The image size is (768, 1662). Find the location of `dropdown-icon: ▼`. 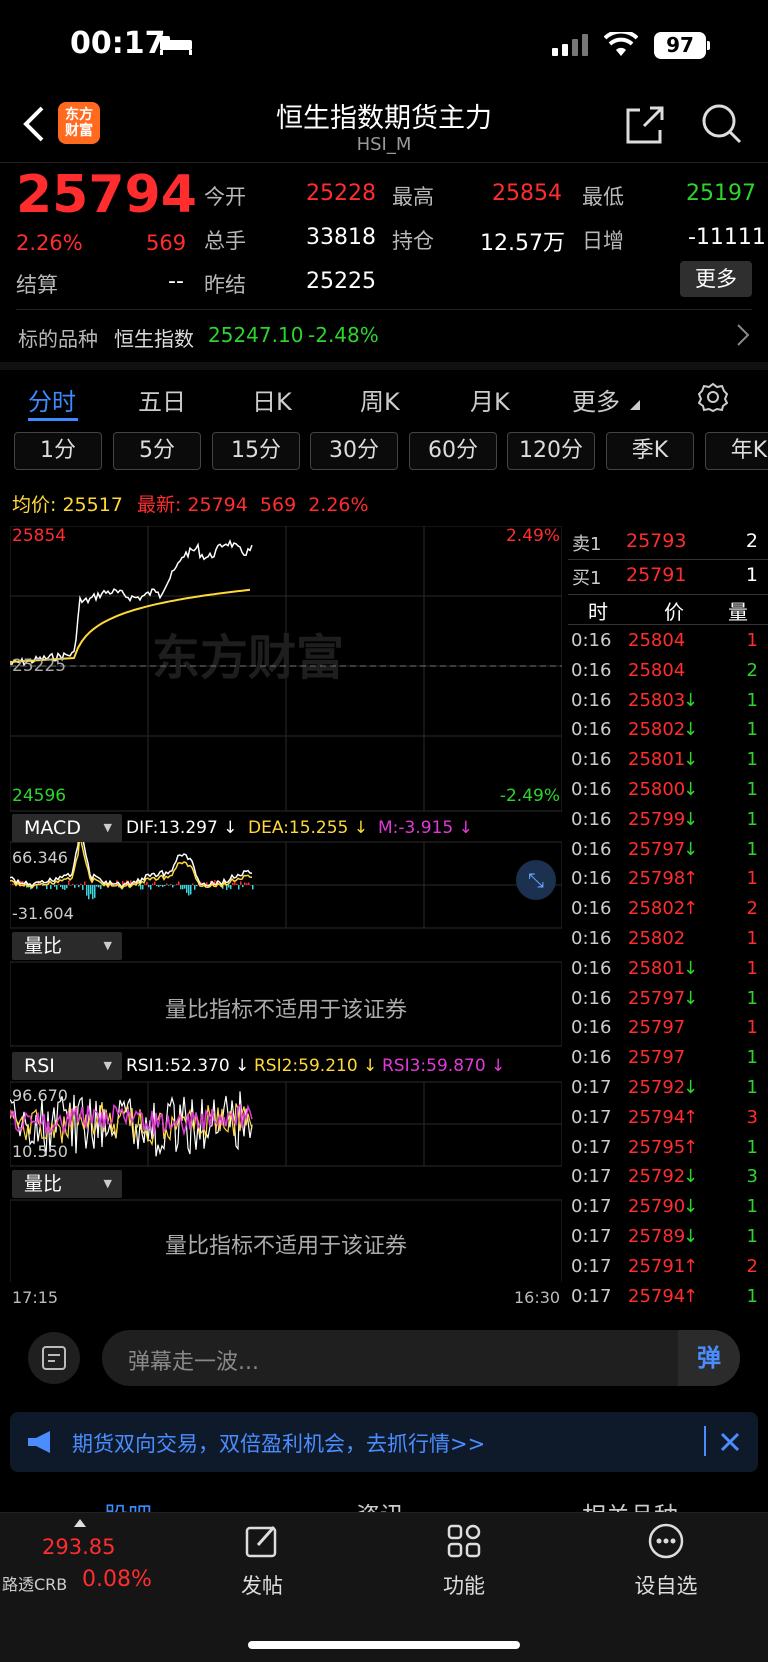

dropdown-icon: ▼ is located at coordinates (107, 827).